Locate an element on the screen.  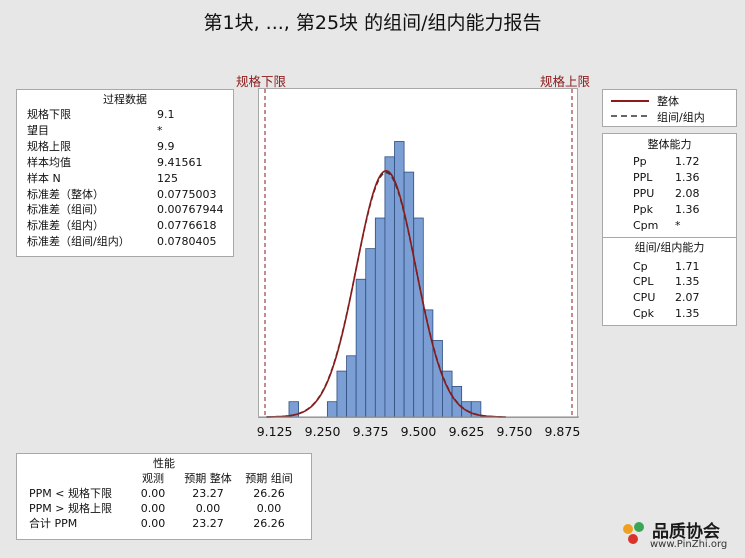
performance-column-header: 观测 is located at coordinates (153, 478).